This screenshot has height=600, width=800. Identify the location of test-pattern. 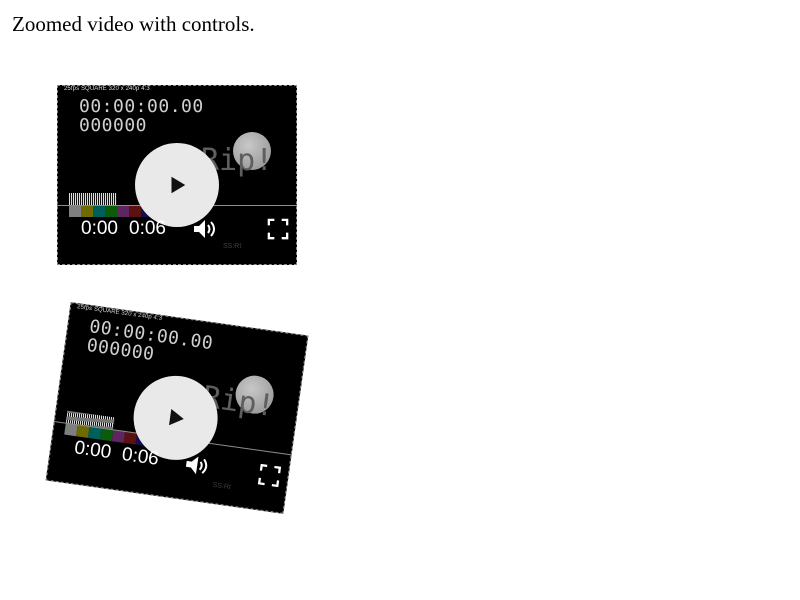
(93, 199).